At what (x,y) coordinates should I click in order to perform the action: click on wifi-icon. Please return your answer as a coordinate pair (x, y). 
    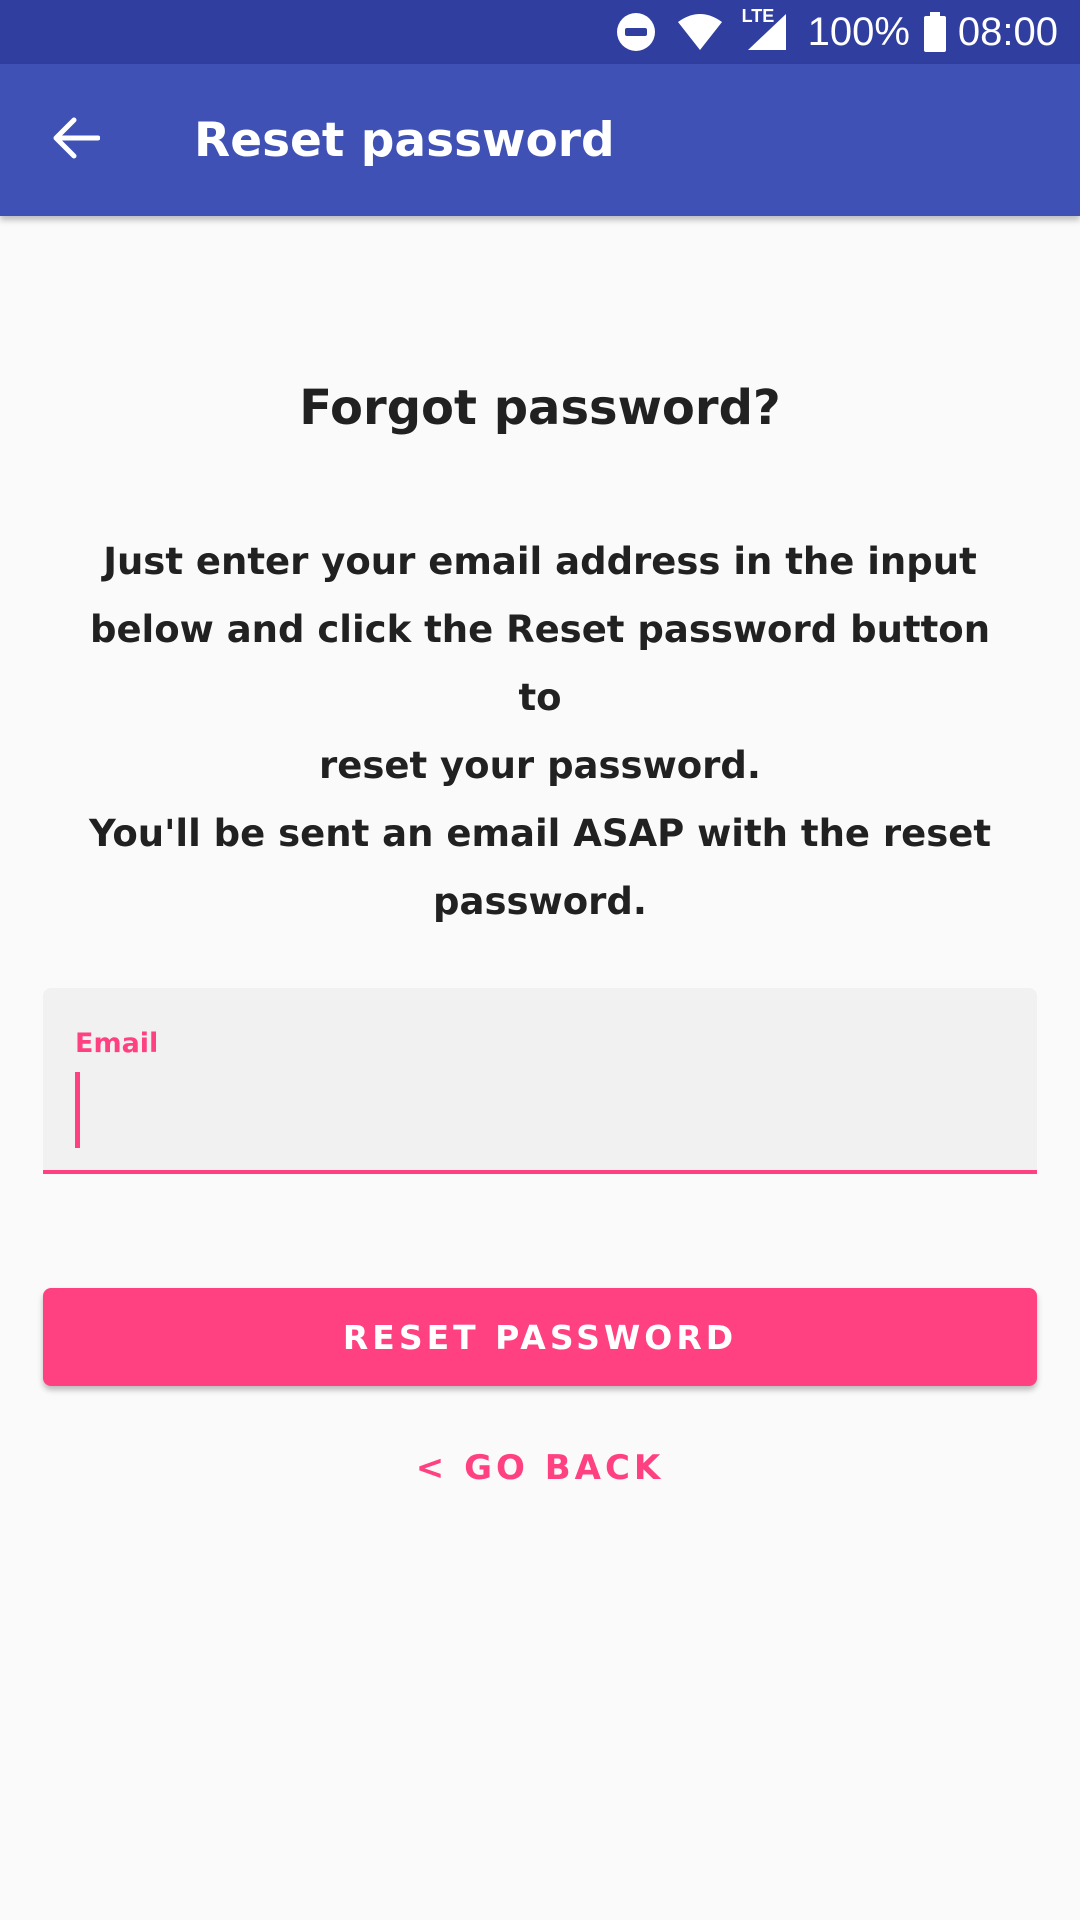
    Looking at the image, I should click on (700, 32).